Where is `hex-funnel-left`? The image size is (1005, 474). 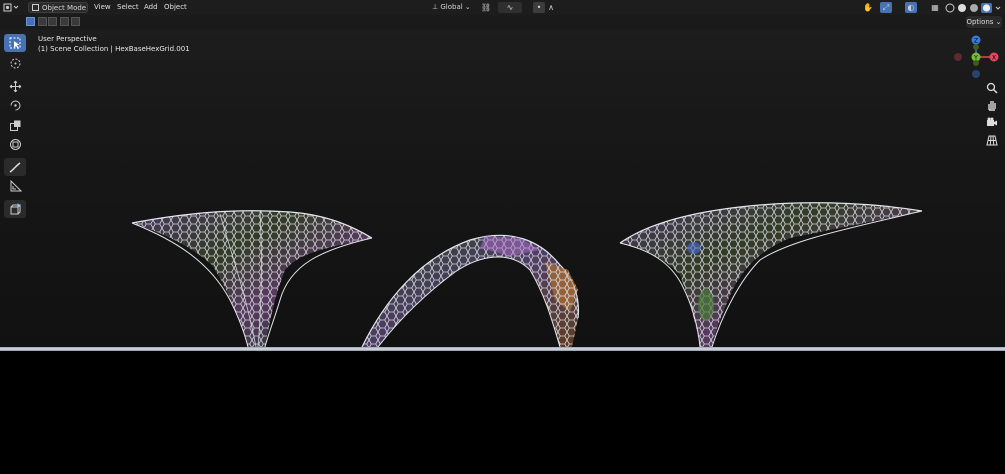
hex-funnel-left is located at coordinates (252, 278).